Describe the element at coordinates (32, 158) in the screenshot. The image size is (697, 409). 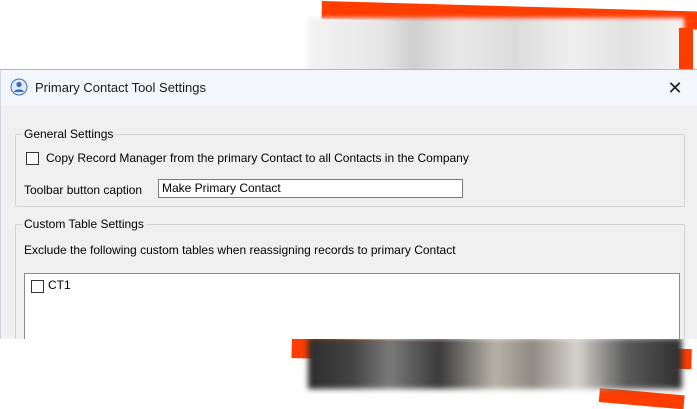
I see `copy-record-manager-checkbox` at that location.